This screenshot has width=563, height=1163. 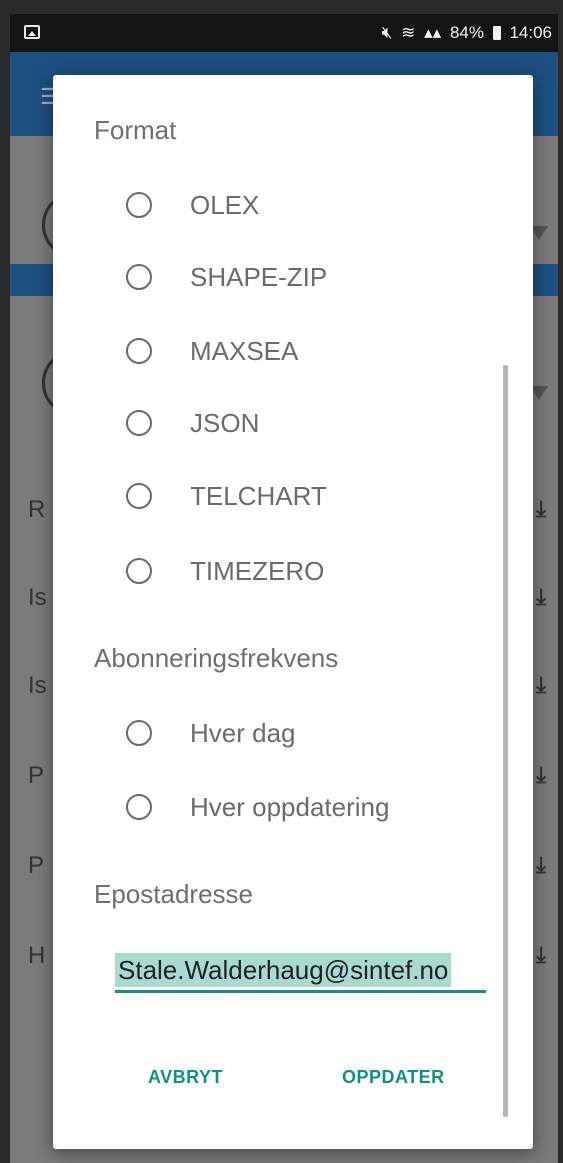 I want to click on scrollbar, so click(x=505, y=741).